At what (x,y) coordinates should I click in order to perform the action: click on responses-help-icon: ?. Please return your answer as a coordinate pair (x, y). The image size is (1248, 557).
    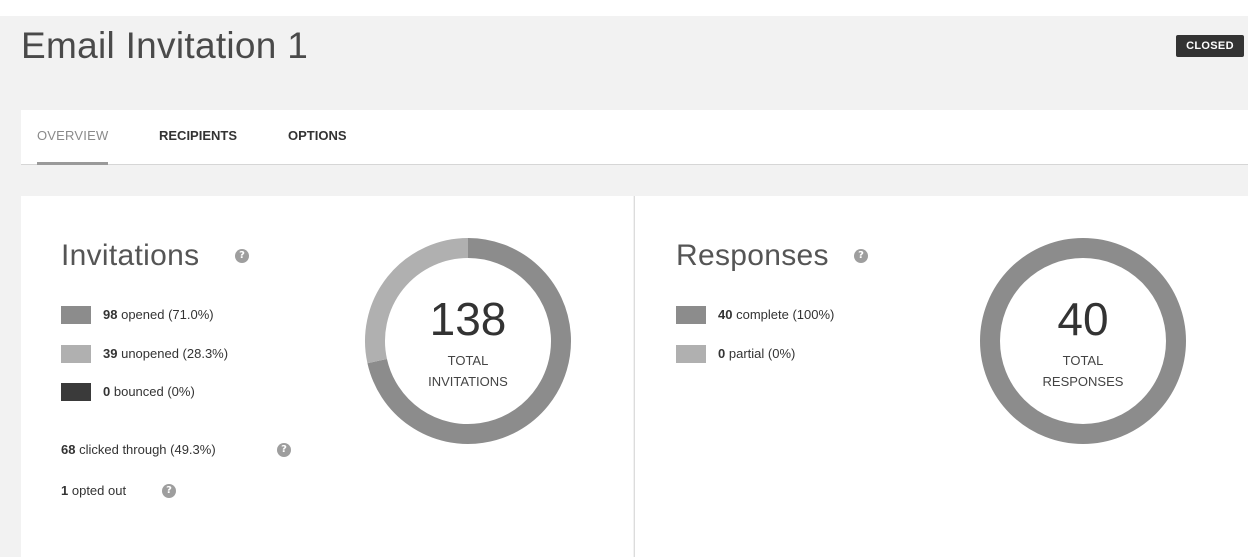
    Looking at the image, I should click on (861, 256).